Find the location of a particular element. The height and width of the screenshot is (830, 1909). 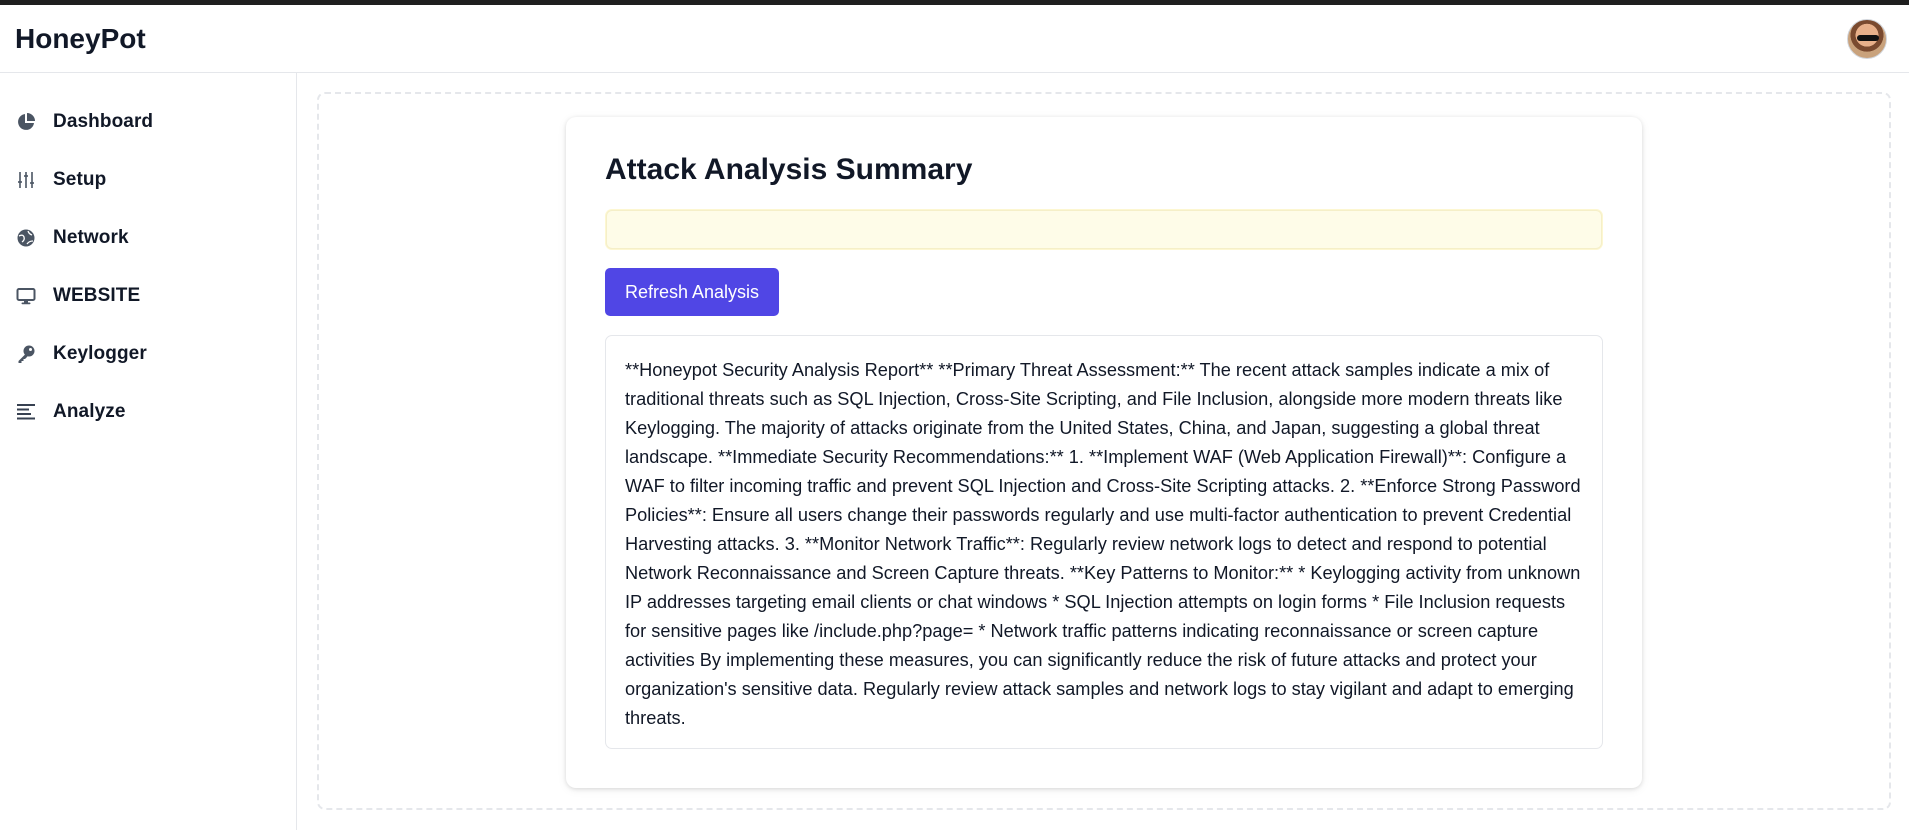

status-notice is located at coordinates (1104, 229).